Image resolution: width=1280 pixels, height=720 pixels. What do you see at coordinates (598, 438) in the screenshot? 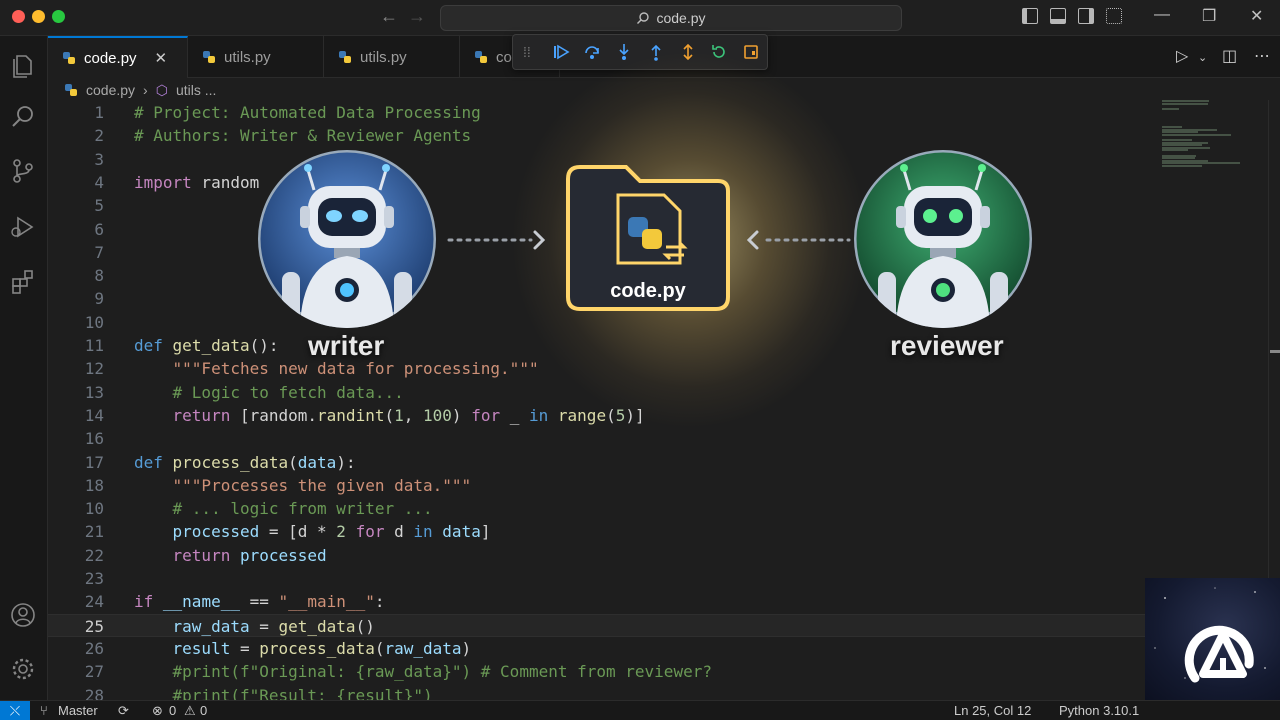
I see `code-line: 16` at bounding box center [598, 438].